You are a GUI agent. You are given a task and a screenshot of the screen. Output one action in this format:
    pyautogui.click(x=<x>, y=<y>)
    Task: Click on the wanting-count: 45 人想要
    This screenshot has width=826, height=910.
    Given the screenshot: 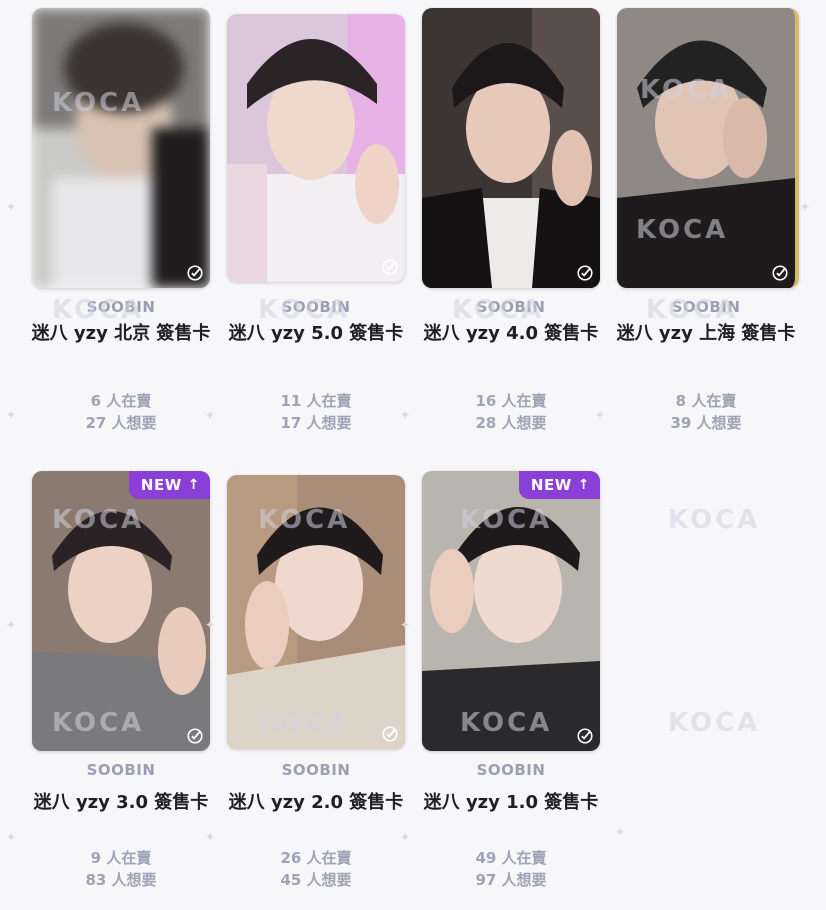 What is the action you would take?
    pyautogui.click(x=316, y=880)
    